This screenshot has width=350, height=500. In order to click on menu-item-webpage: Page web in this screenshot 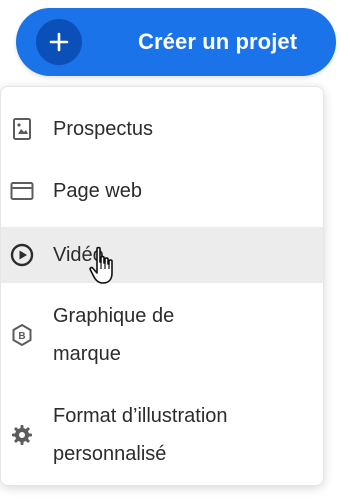, I will do `click(162, 191)`.